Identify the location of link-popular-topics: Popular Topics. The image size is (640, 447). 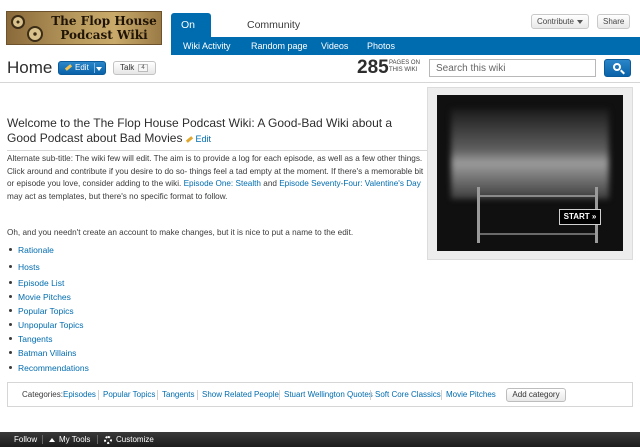
(46, 311).